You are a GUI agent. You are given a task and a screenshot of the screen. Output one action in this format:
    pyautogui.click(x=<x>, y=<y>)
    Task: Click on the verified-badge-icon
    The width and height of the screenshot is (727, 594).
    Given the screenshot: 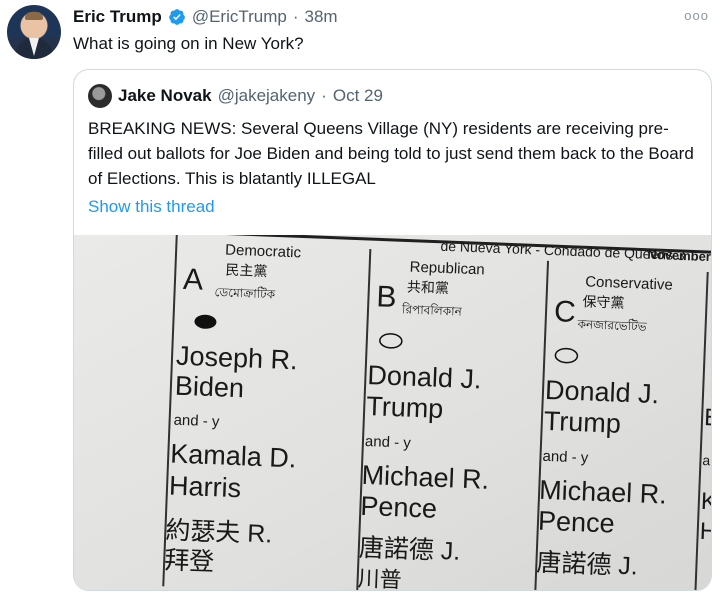 What is the action you would take?
    pyautogui.click(x=176, y=17)
    